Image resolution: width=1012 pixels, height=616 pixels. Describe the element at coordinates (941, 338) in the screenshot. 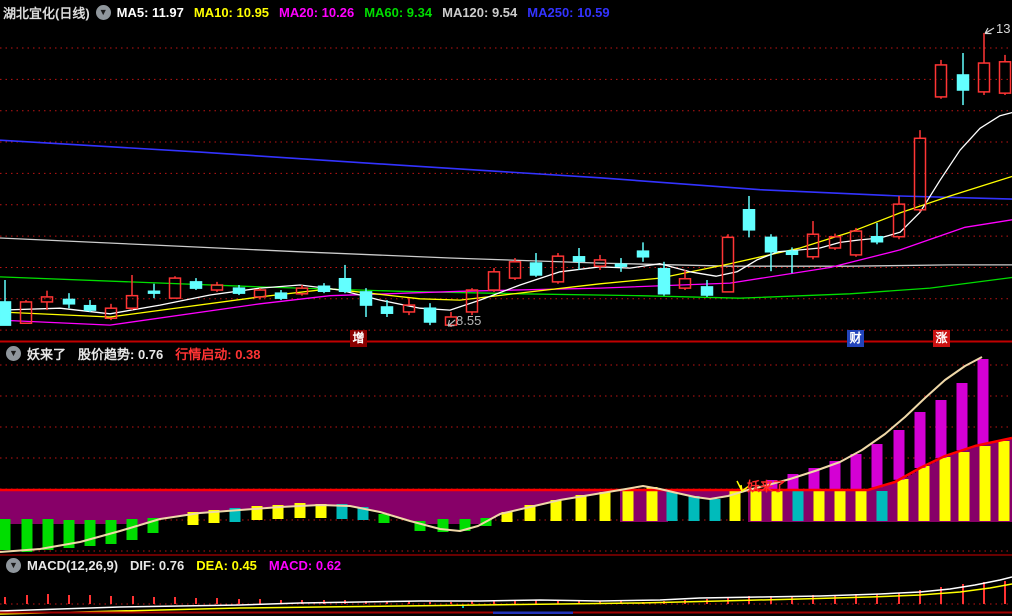

I see `signal-marker-zhang: 涨` at that location.